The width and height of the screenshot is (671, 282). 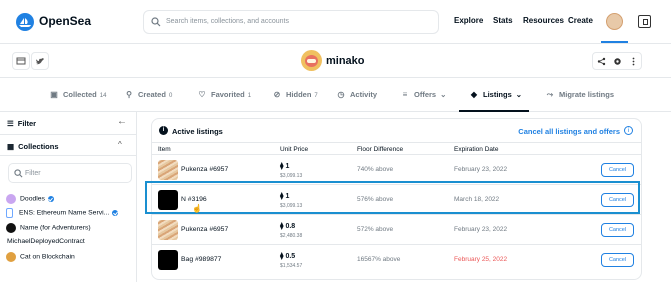 What do you see at coordinates (375, 169) in the screenshot?
I see `floor-difference: 740% above` at bounding box center [375, 169].